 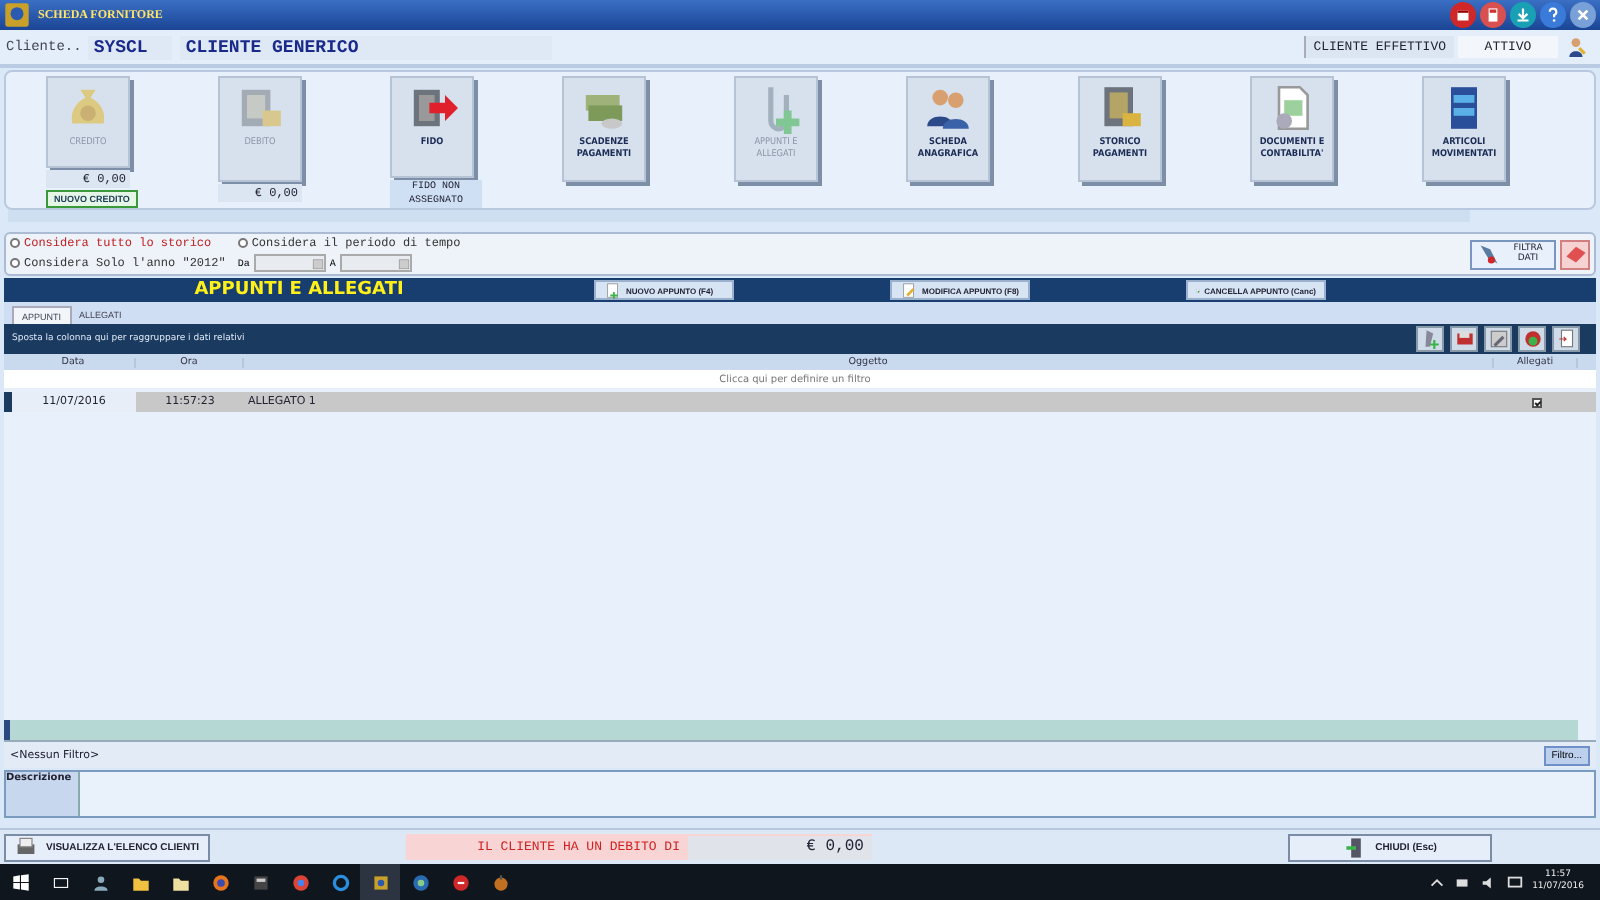 What do you see at coordinates (129, 47) in the screenshot?
I see `client-code: SYSCL` at bounding box center [129, 47].